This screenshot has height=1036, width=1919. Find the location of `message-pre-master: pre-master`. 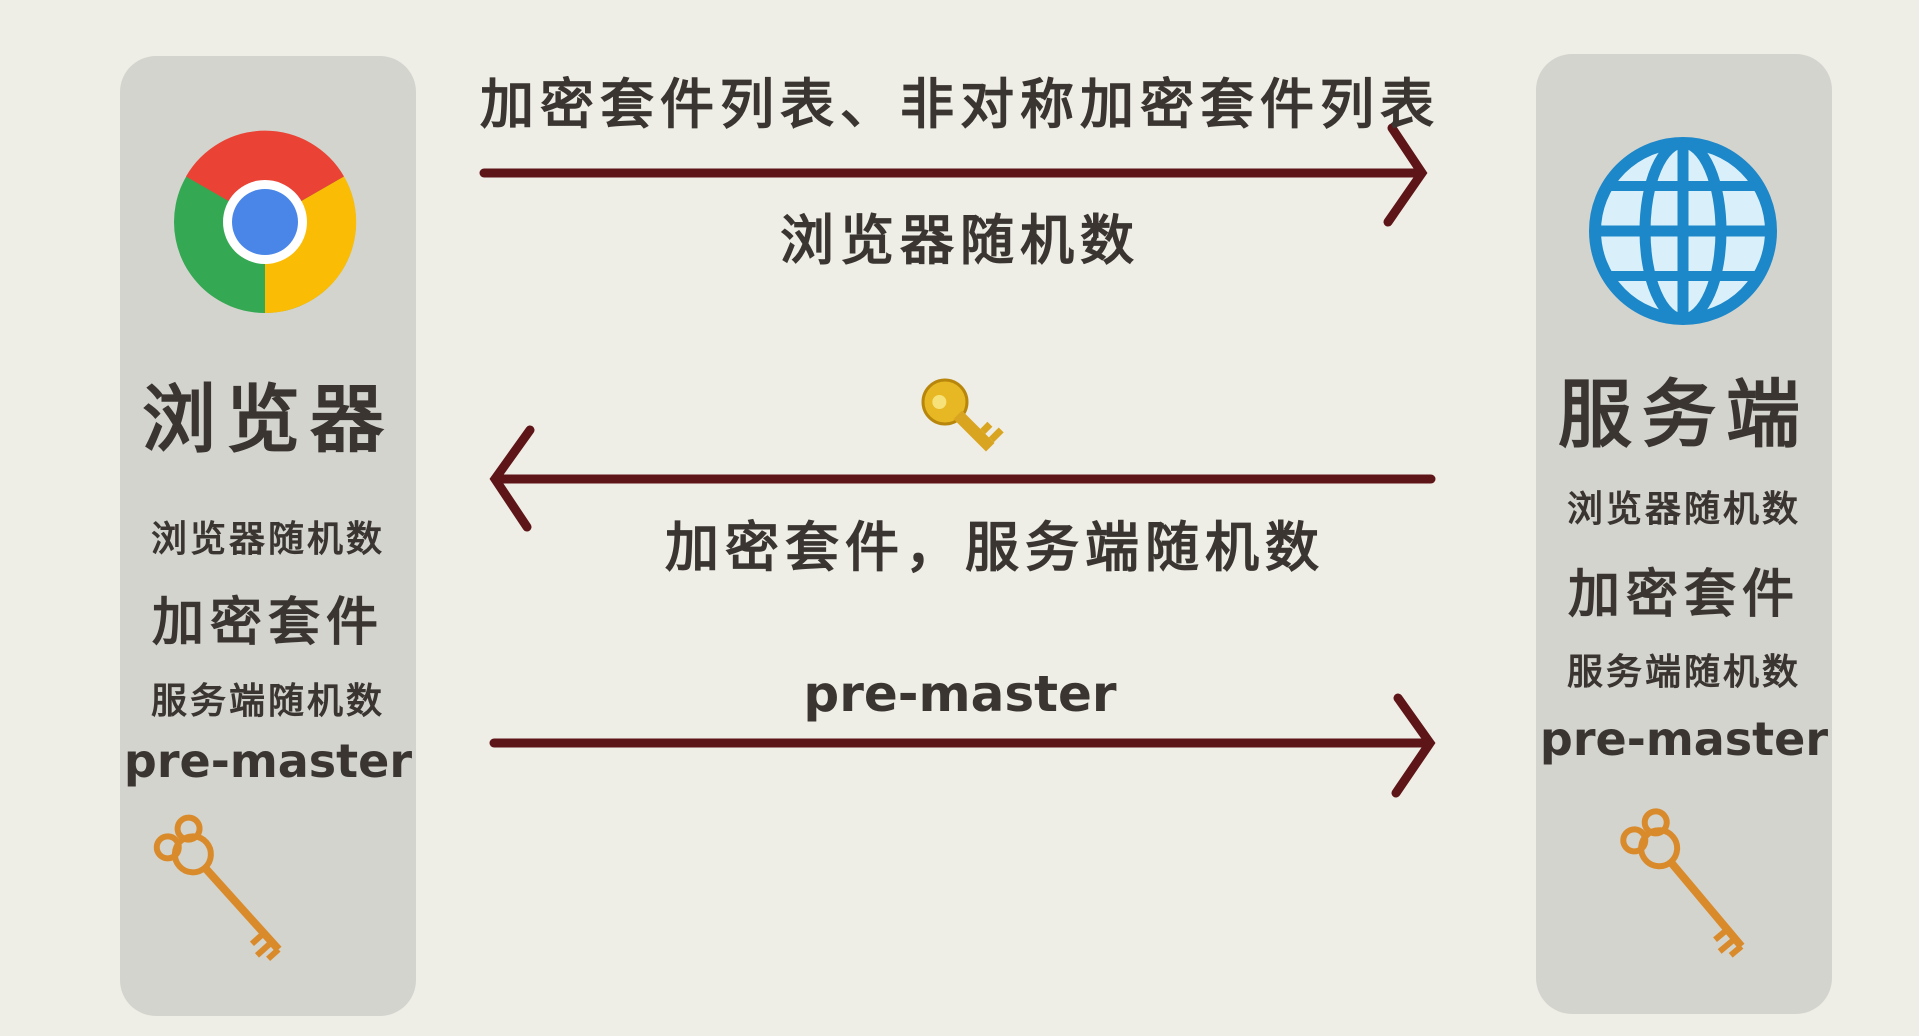

message-pre-master: pre-master is located at coordinates (960, 694).